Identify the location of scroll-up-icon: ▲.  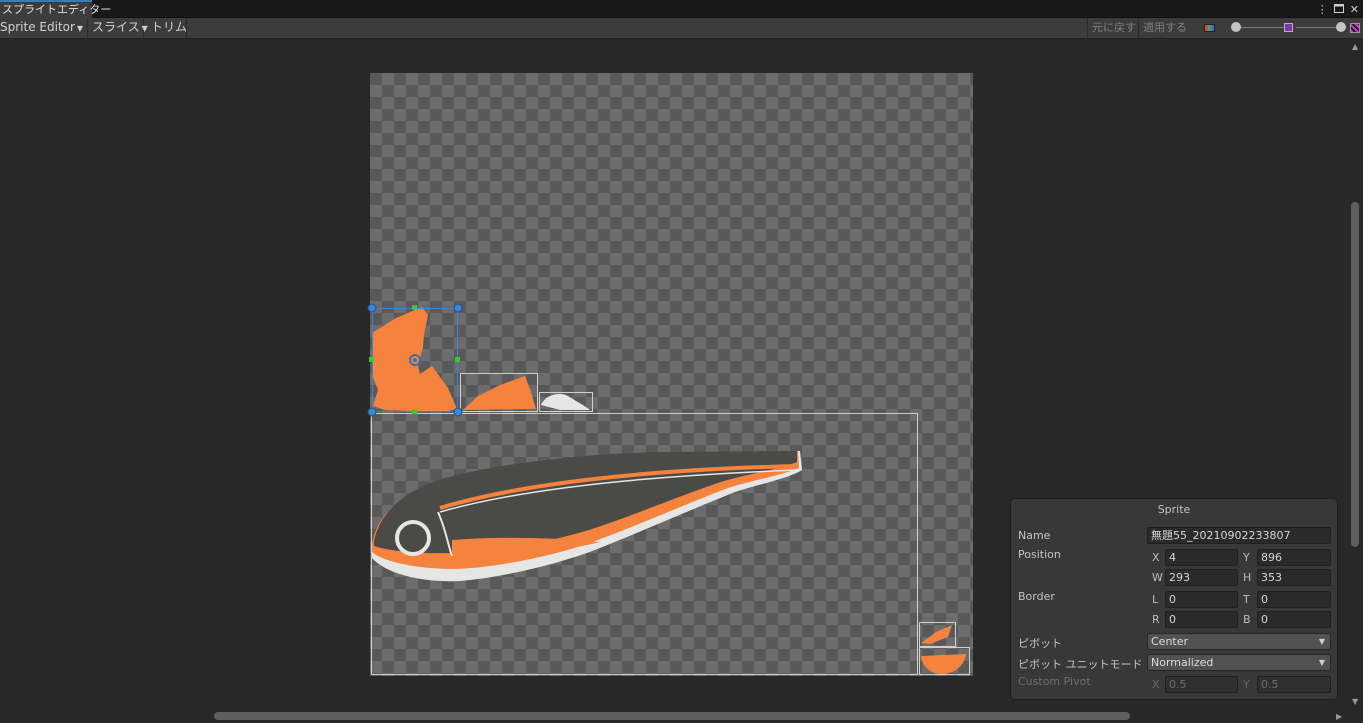
(1355, 46).